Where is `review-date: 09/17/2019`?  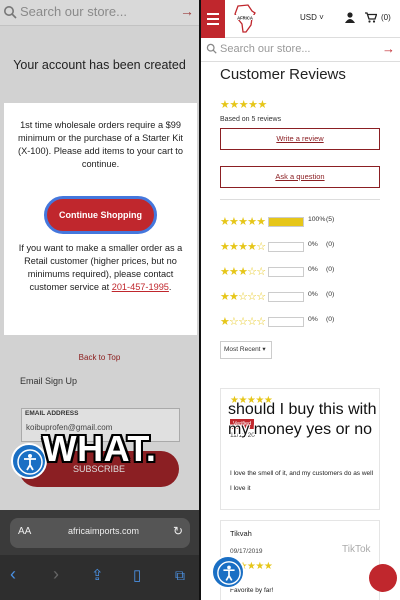 review-date: 09/17/2019 is located at coordinates (246, 551).